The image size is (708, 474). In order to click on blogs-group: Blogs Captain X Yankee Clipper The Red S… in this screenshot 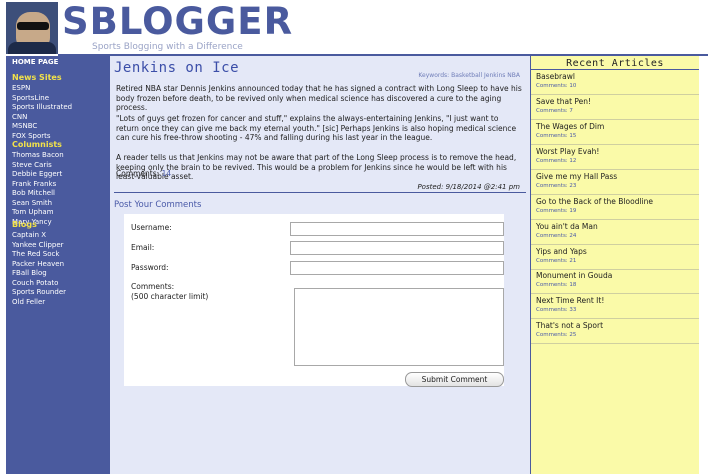, I will do `click(39, 263)`.